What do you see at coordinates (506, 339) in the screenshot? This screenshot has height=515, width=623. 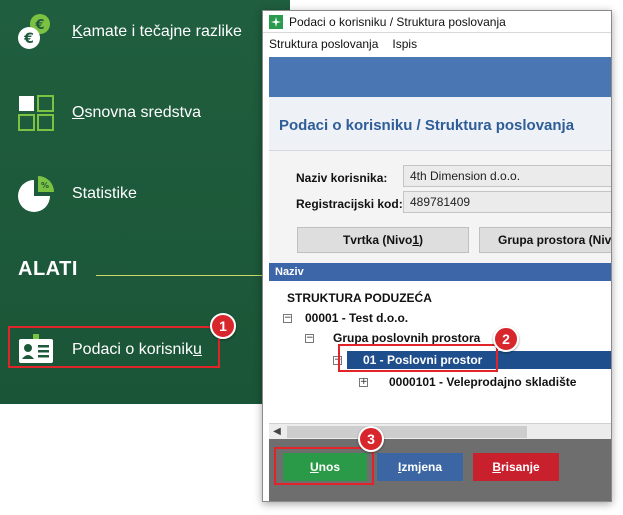 I see `callout-marker-2: 2` at bounding box center [506, 339].